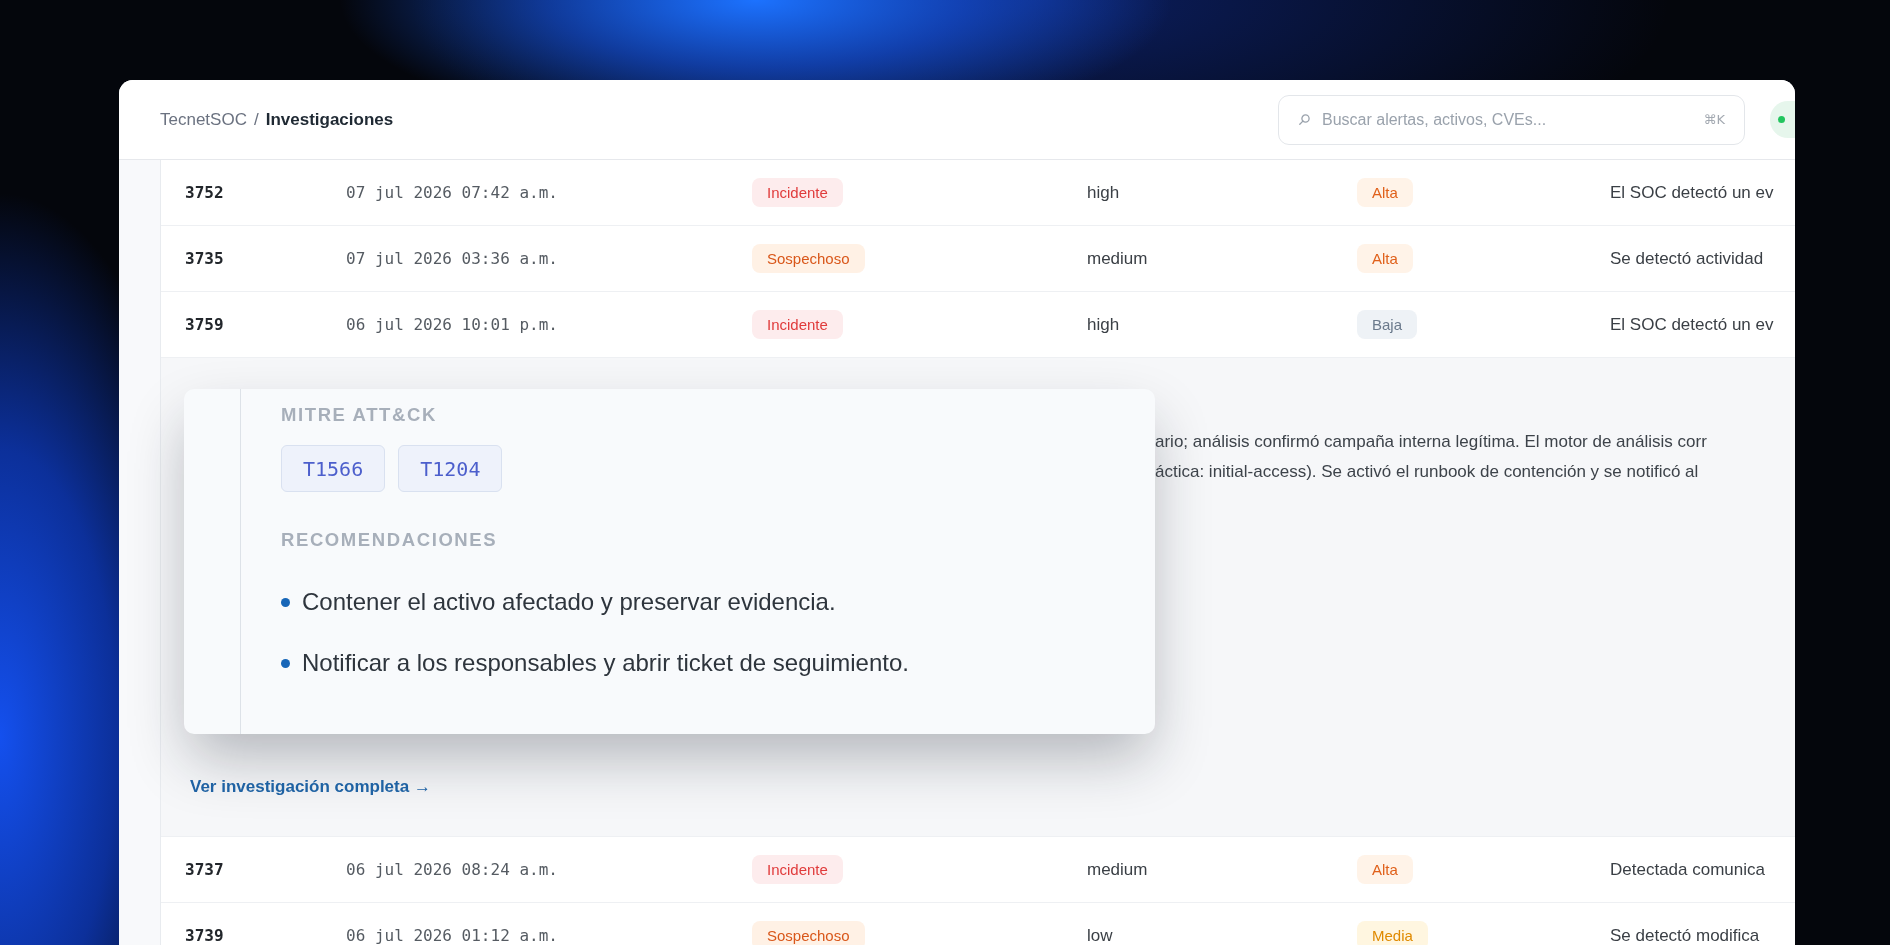 This screenshot has width=1890, height=945. Describe the element at coordinates (452, 869) in the screenshot. I see `date-text: 06 jul 2026 08:24 a.m.` at that location.